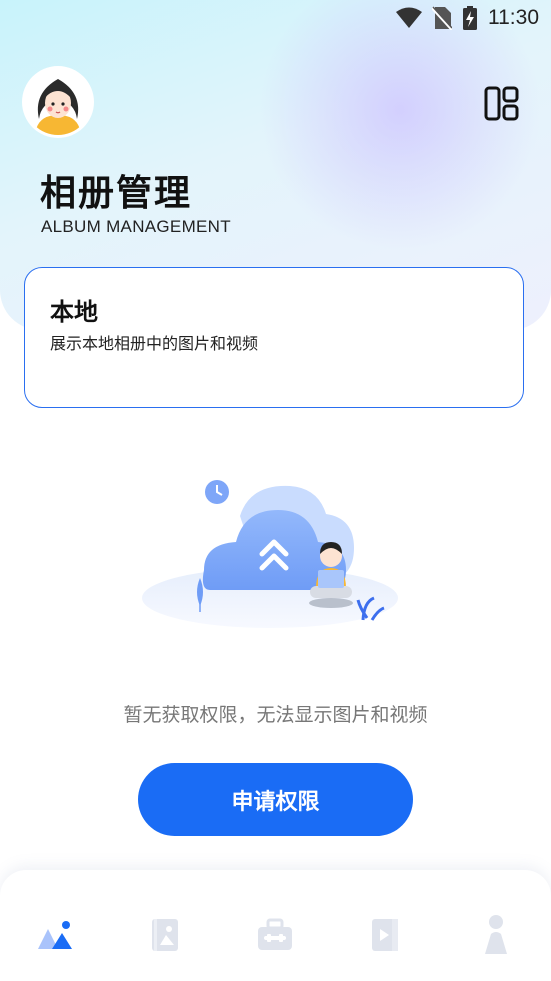 The image size is (551, 981). I want to click on empty-state-message: 暂无获取权限，无法显示图片和视频, so click(275, 715).